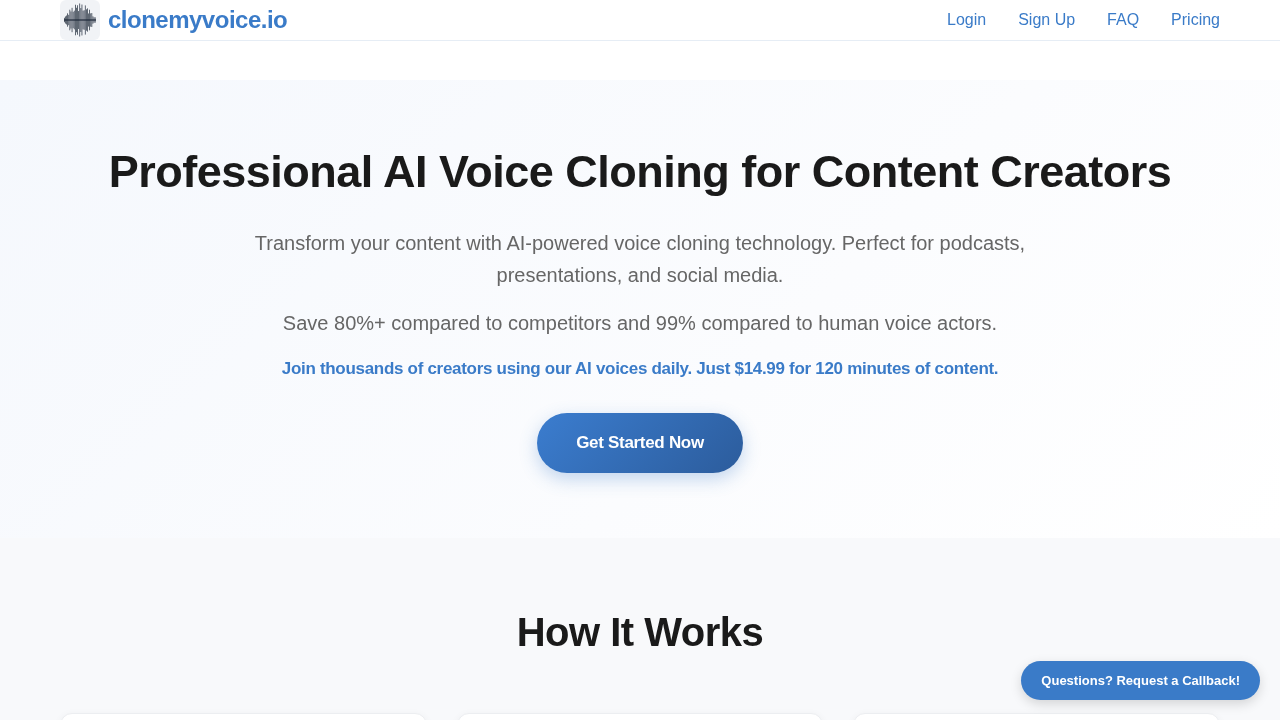 This screenshot has height=720, width=1280. What do you see at coordinates (640, 323) in the screenshot?
I see `savings-text: Save 80%+ compared to competitors and 99% compared to human voice actors.` at bounding box center [640, 323].